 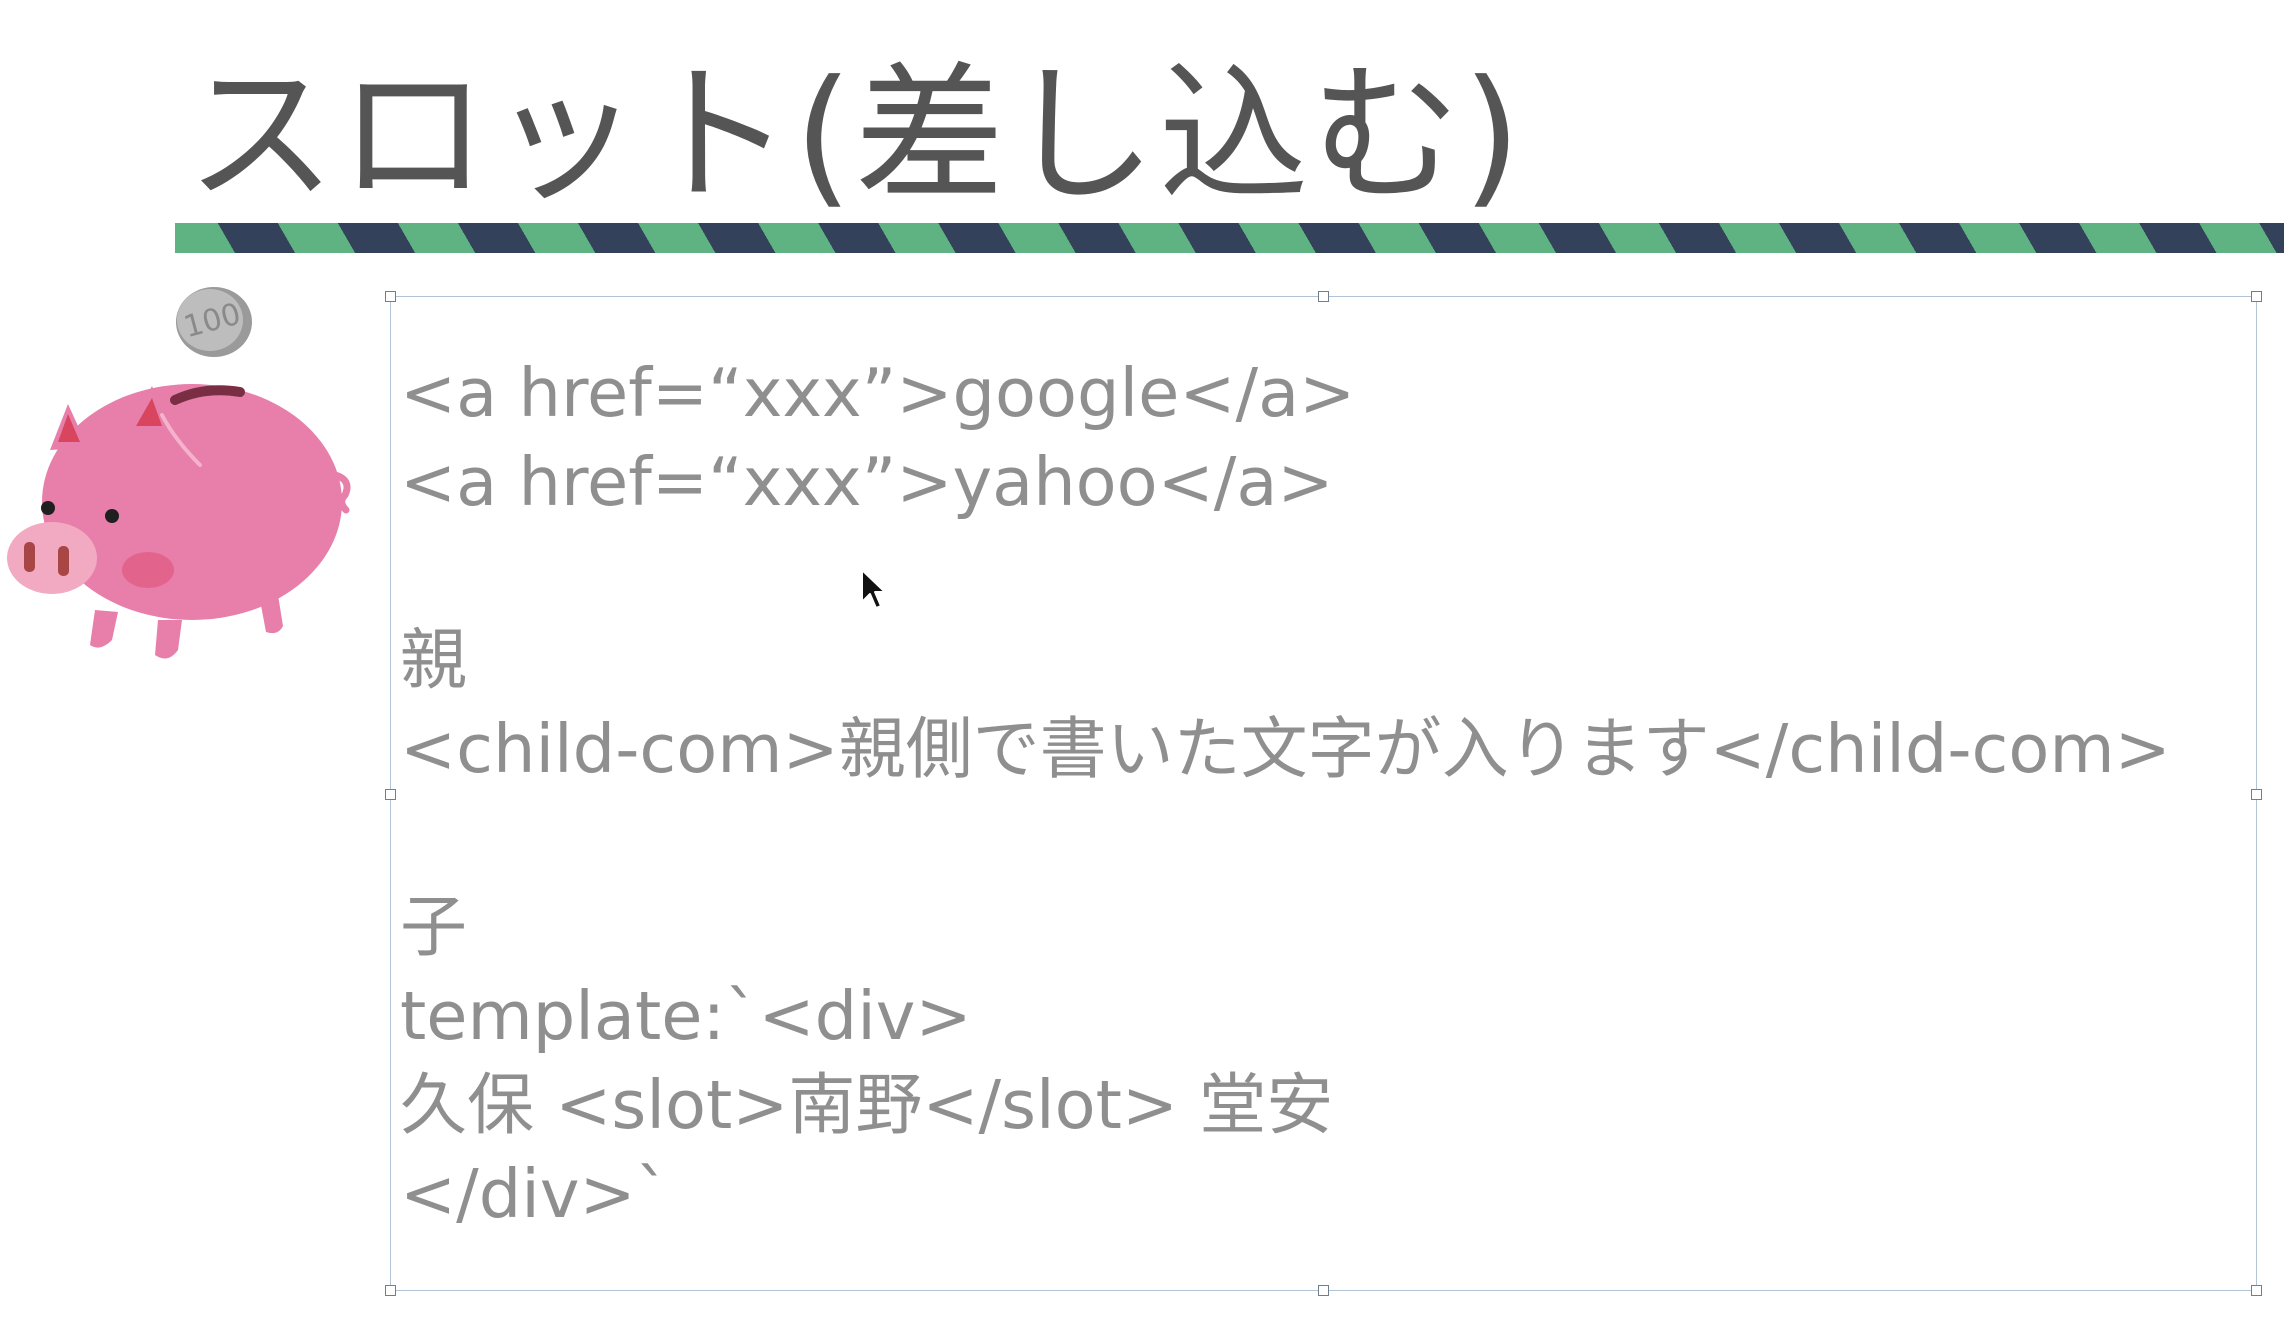 I want to click on text-line: 親, so click(x=433, y=660).